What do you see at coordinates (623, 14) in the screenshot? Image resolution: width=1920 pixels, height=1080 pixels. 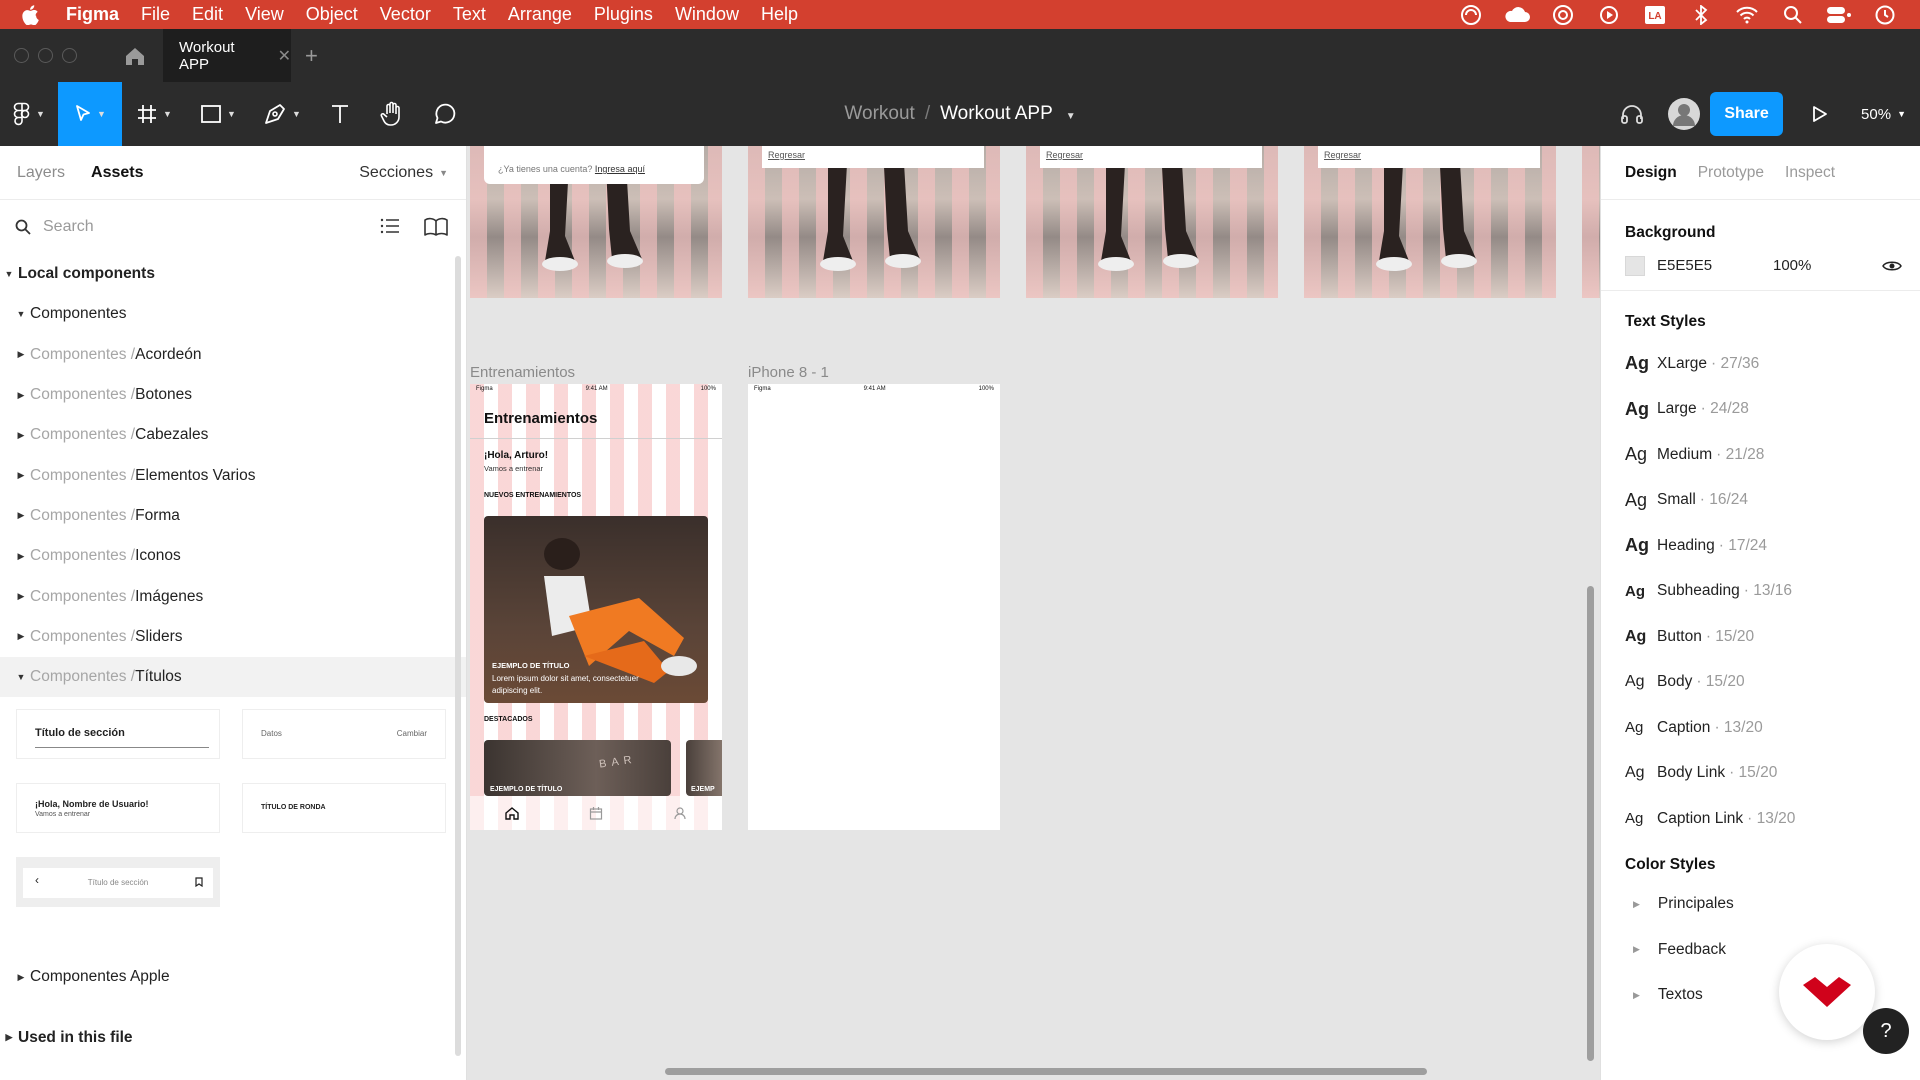 I see `menu-plugins: Plugins` at bounding box center [623, 14].